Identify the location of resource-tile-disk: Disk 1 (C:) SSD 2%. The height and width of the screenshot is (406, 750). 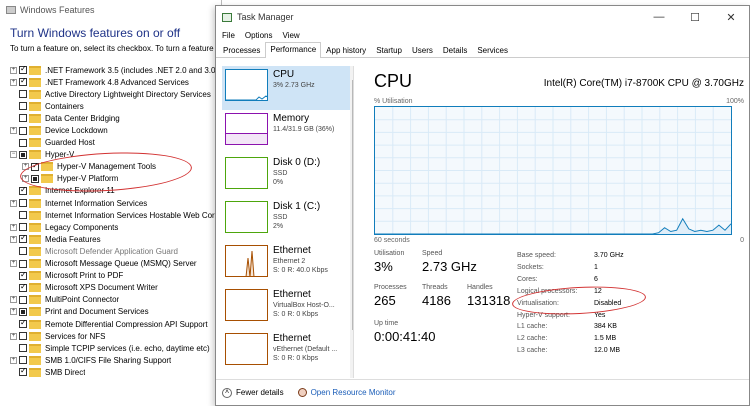
(287, 220).